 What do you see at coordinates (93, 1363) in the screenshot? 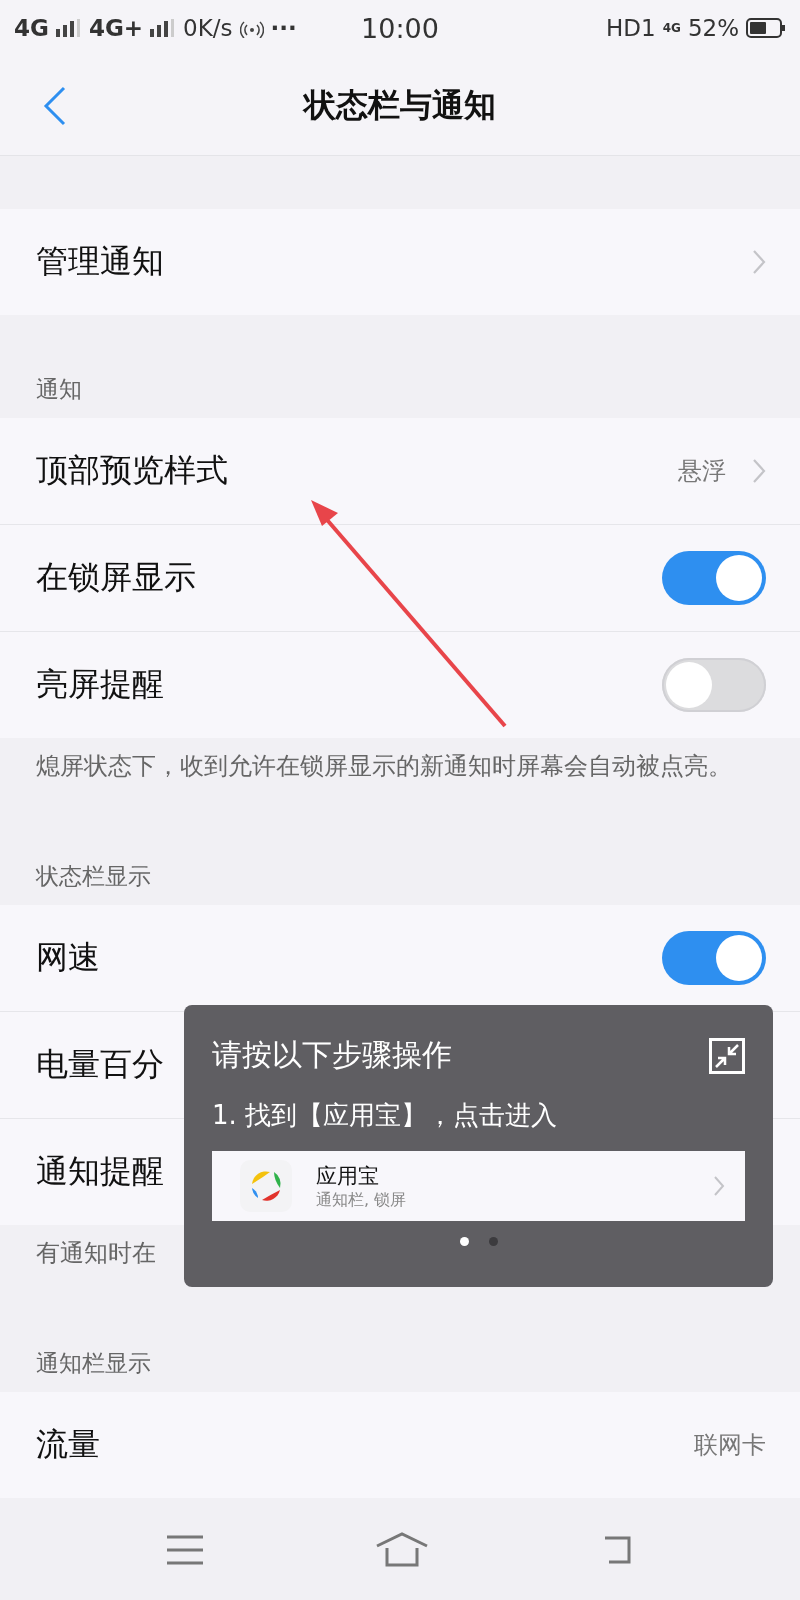
I see `section-header: 通知栏显示` at bounding box center [93, 1363].